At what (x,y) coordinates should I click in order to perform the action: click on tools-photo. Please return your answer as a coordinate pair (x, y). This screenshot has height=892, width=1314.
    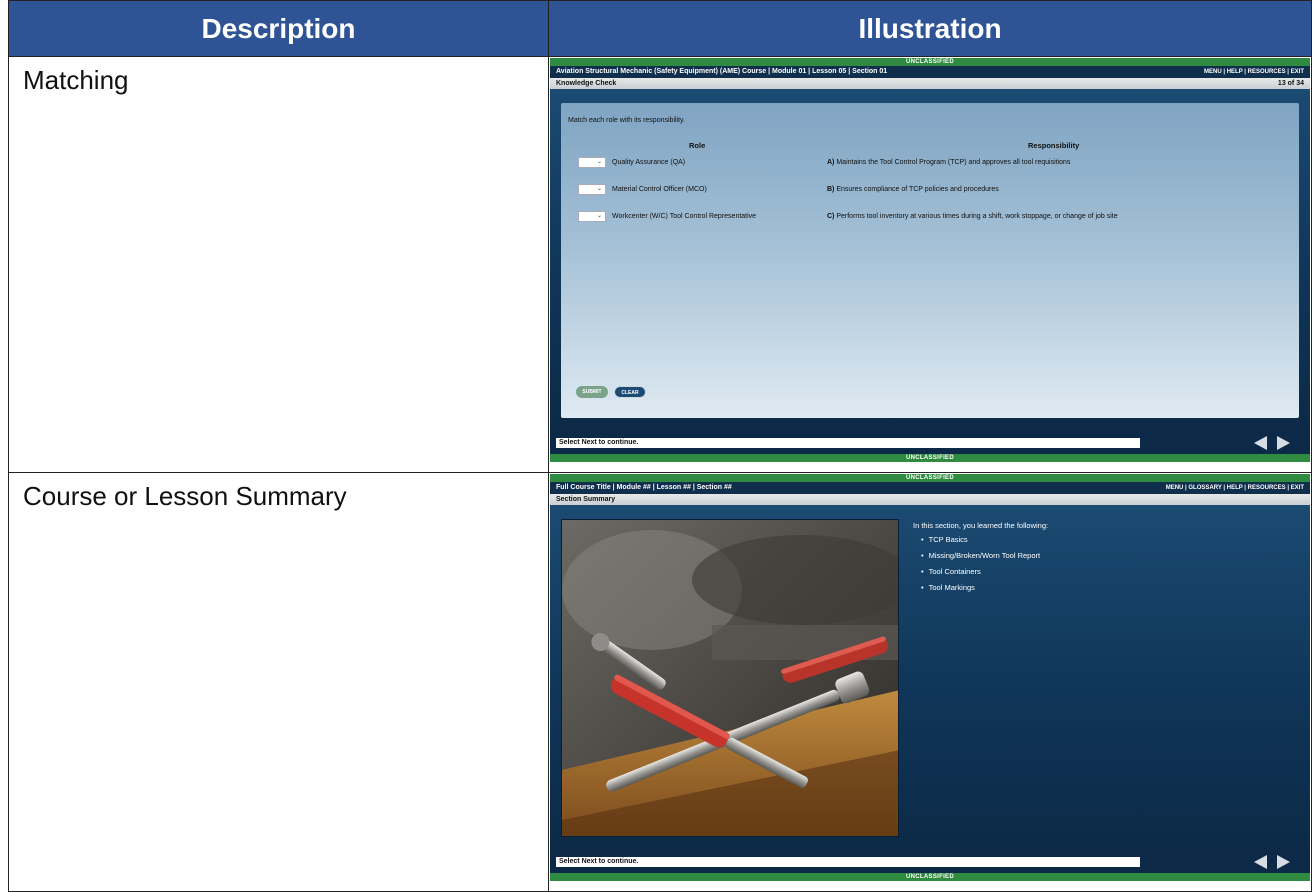
    Looking at the image, I should click on (730, 678).